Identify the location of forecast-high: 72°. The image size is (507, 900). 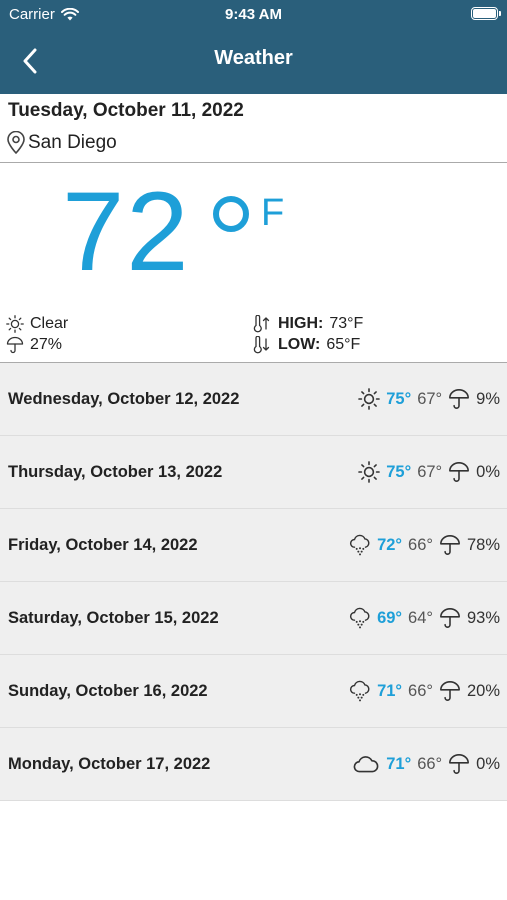
(390, 544).